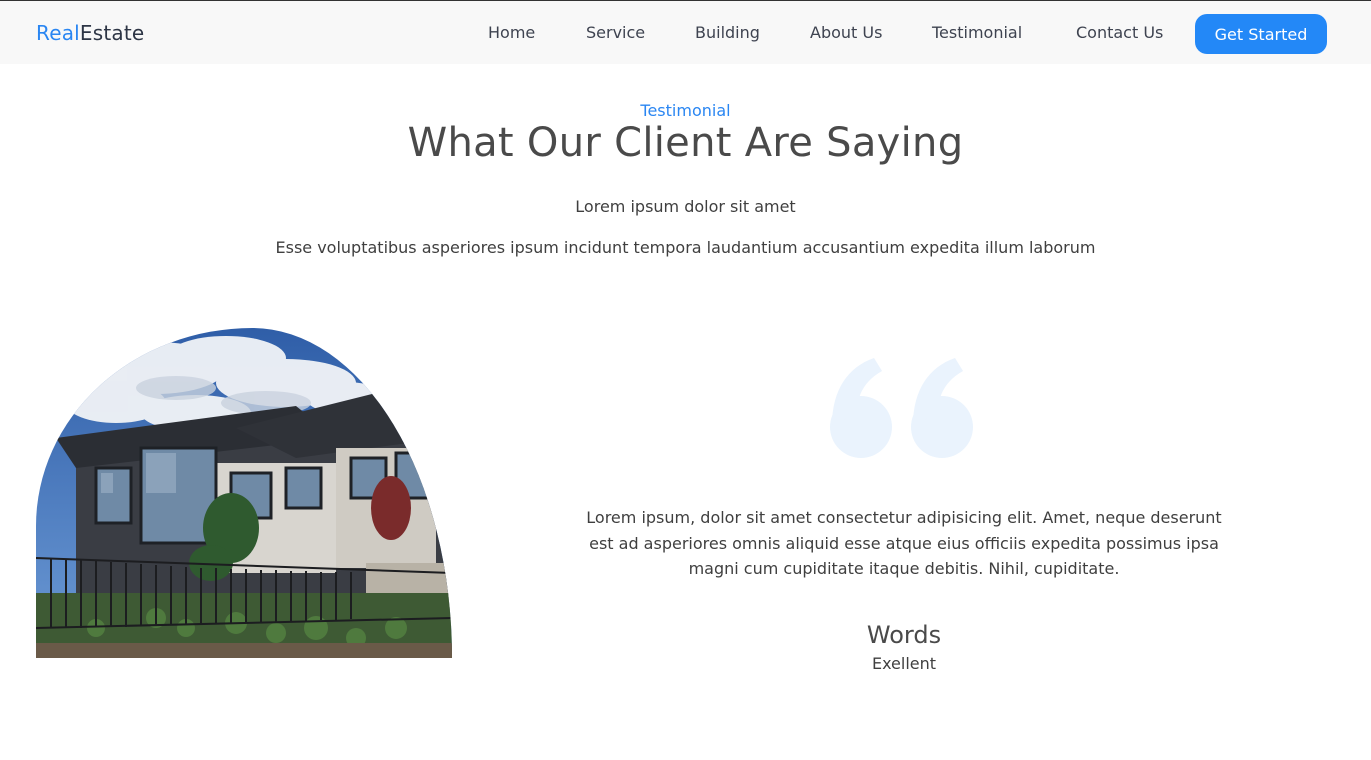 This screenshot has width=1371, height=760. I want to click on house-photo, so click(244, 493).